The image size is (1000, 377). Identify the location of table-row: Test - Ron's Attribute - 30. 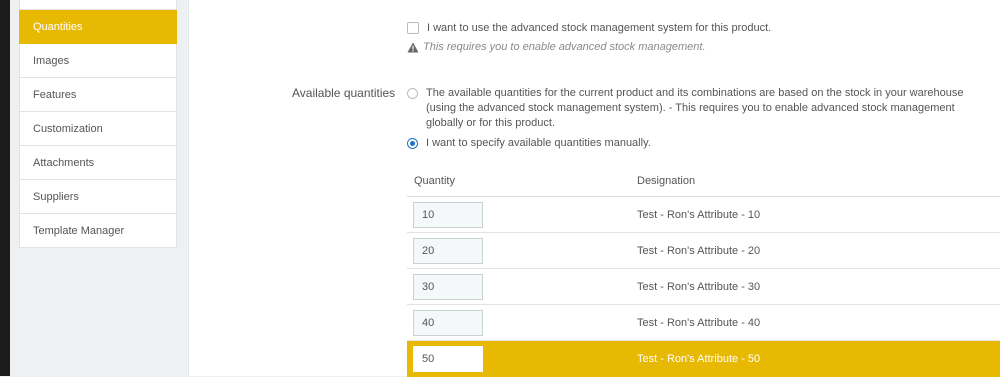
(703, 287).